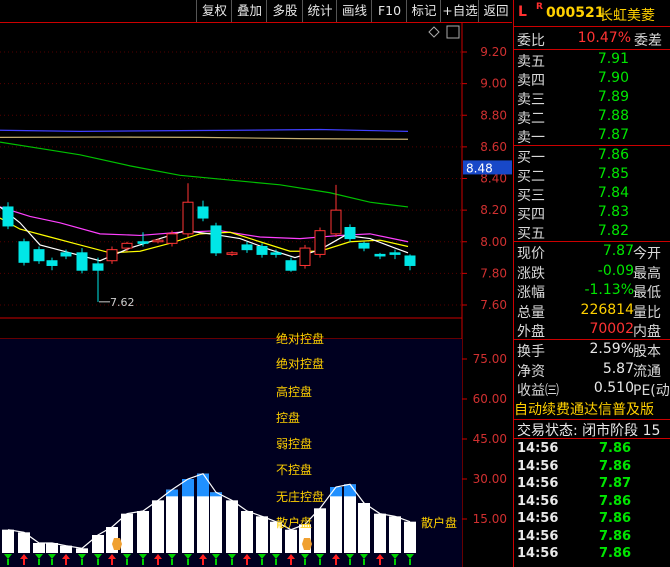  I want to click on stock-header: L R 000521 长虹美菱, so click(592, 13).